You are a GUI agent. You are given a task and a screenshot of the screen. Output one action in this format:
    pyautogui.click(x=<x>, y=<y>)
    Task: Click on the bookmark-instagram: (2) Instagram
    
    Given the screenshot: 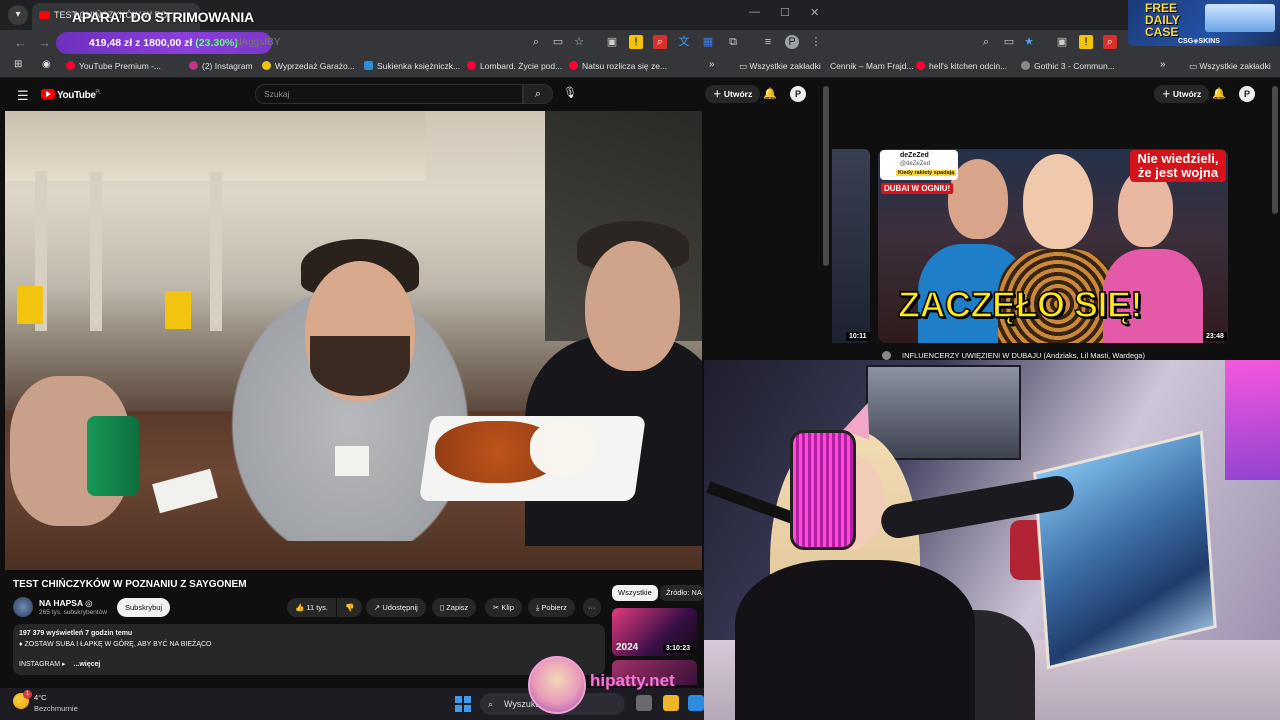 What is the action you would take?
    pyautogui.click(x=221, y=66)
    